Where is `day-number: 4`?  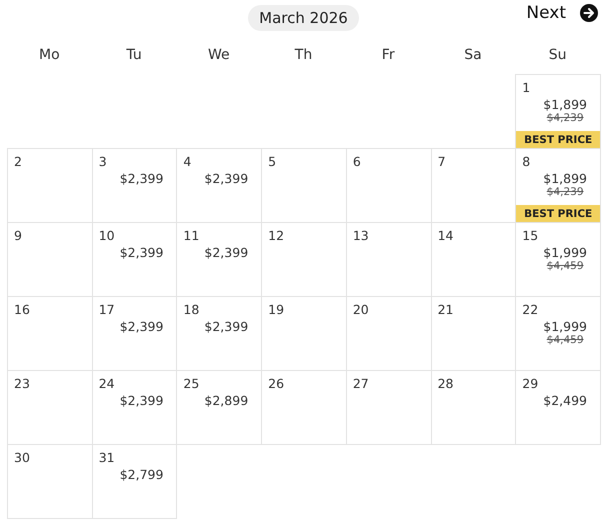 day-number: 4 is located at coordinates (187, 161).